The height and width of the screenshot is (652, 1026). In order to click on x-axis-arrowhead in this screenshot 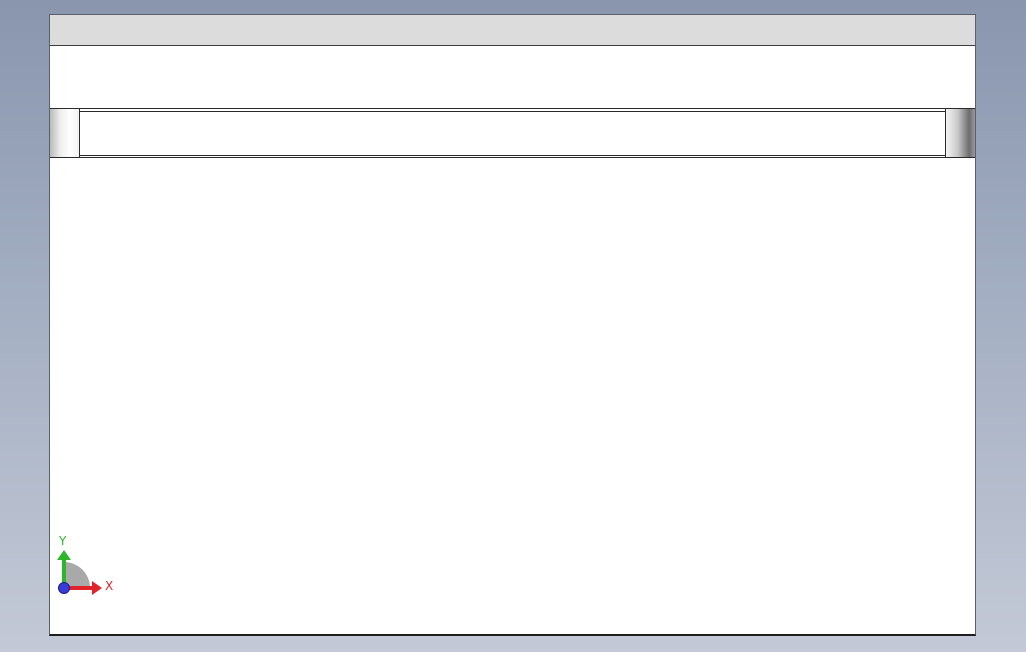, I will do `click(97, 588)`.